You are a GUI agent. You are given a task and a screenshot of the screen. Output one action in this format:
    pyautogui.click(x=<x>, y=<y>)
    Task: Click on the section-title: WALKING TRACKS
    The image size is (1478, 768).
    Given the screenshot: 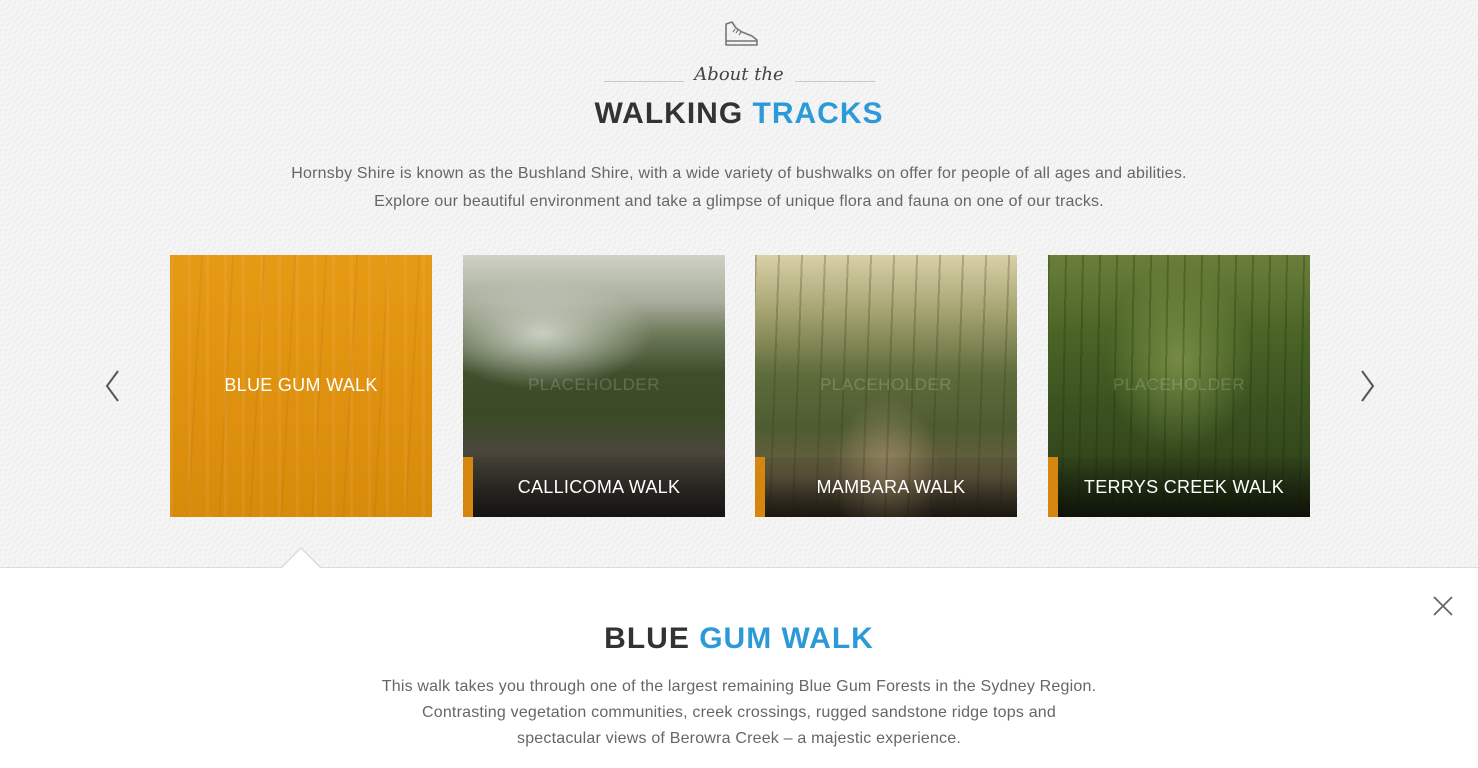 What is the action you would take?
    pyautogui.click(x=739, y=114)
    